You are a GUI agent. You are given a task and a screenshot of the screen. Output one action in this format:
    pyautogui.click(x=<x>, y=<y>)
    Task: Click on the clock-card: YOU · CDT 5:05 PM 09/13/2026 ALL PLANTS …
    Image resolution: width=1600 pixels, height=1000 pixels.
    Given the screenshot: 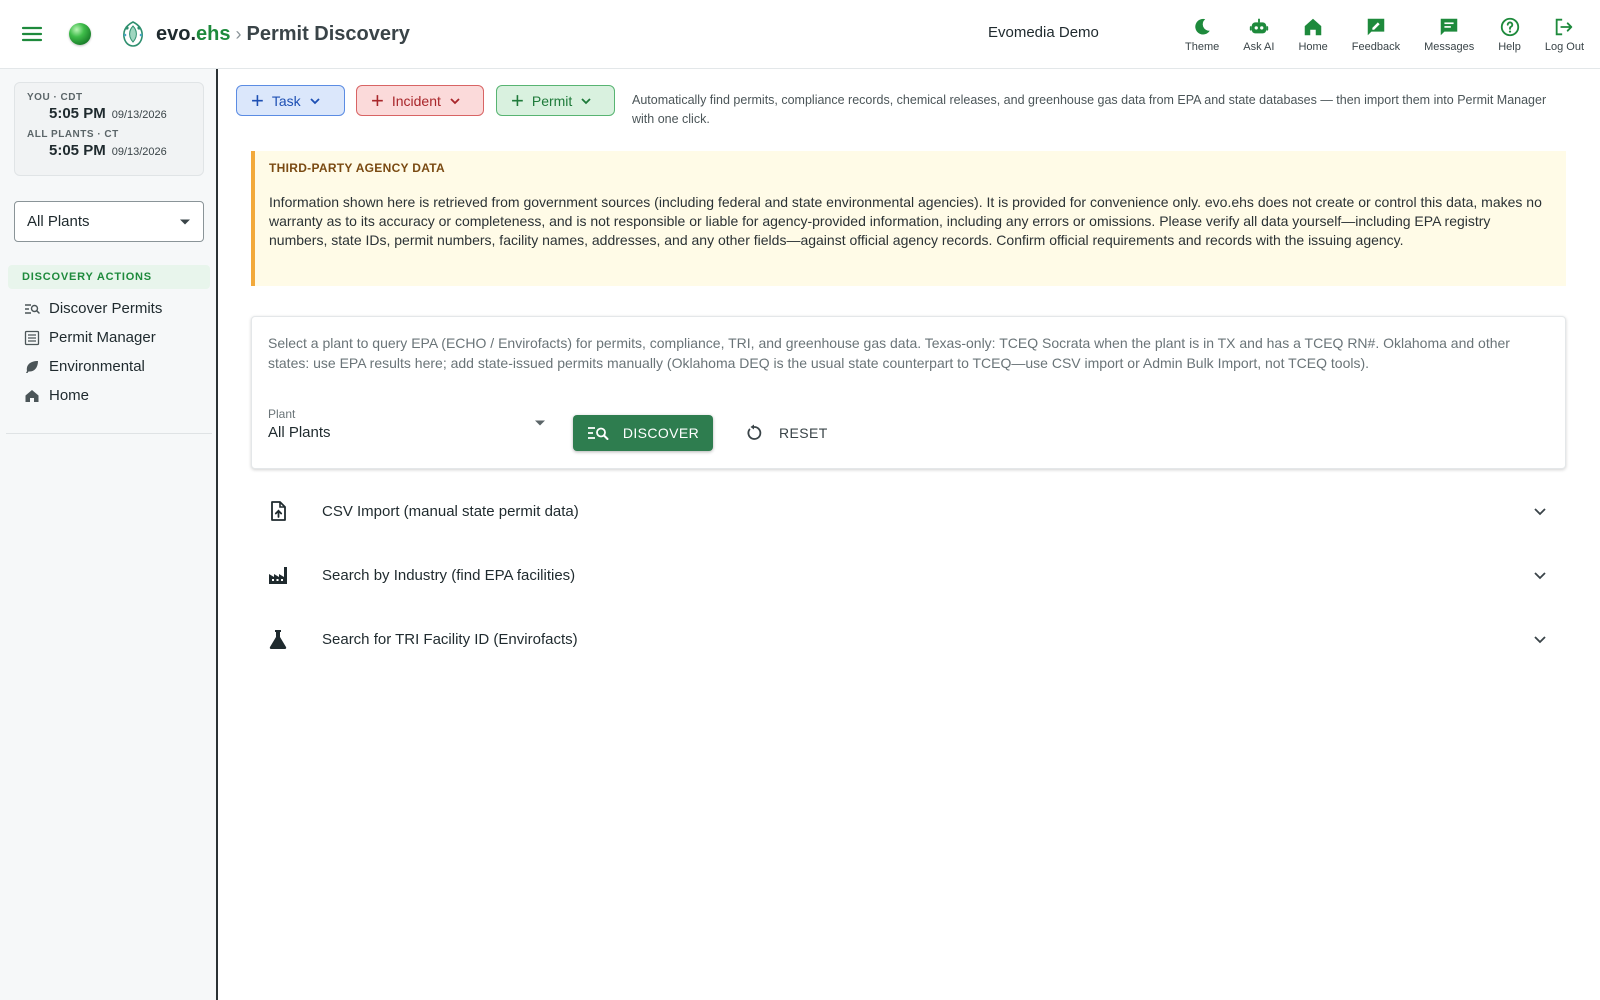 What is the action you would take?
    pyautogui.click(x=109, y=129)
    